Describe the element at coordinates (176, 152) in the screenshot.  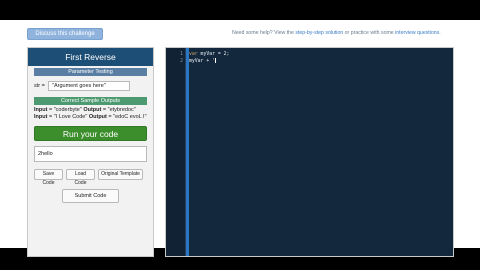
I see `line-number-gutter` at that location.